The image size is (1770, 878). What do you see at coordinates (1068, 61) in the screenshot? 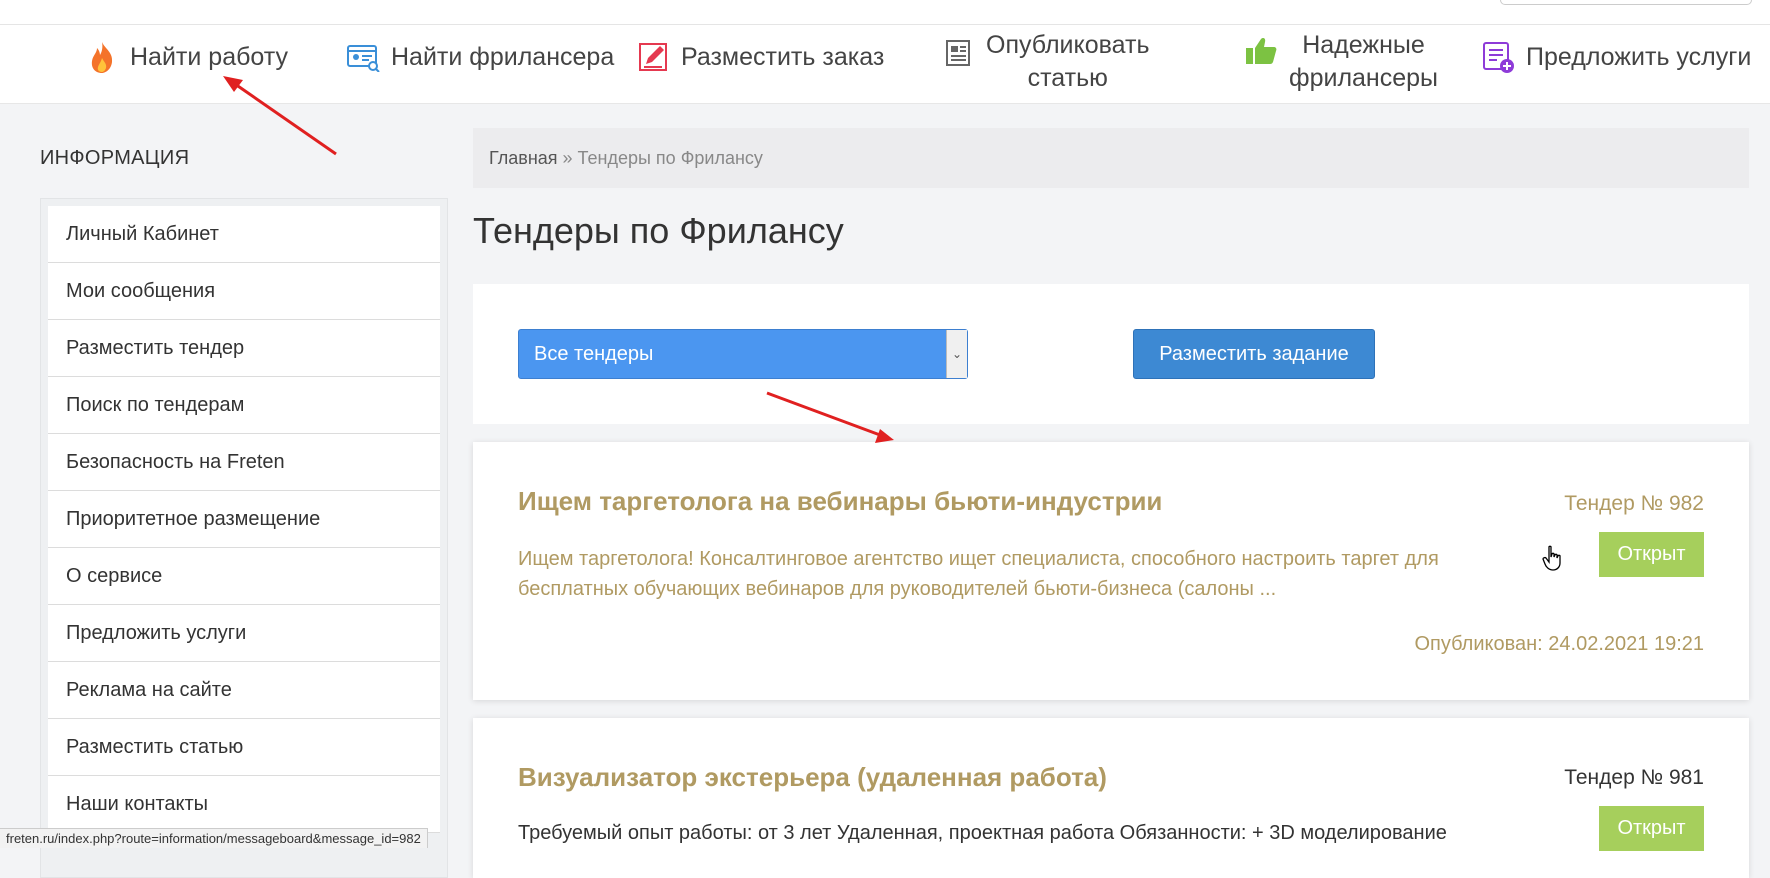
I see `nav-publish-article-label: Опубликовать статью` at bounding box center [1068, 61].